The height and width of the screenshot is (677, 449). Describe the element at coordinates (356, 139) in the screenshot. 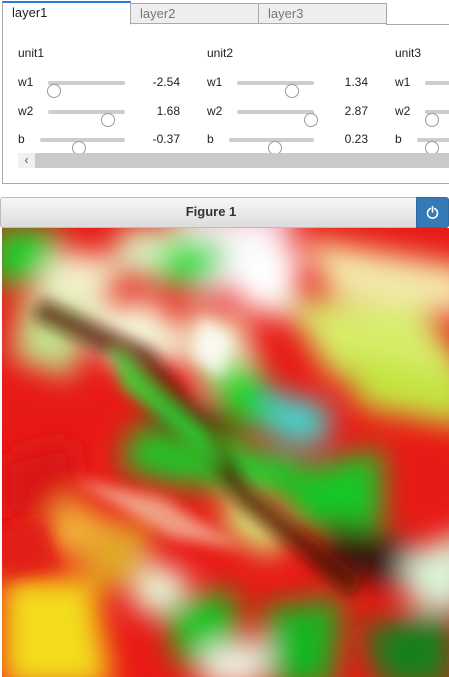

I see `unit2-b-value: 0.23` at that location.